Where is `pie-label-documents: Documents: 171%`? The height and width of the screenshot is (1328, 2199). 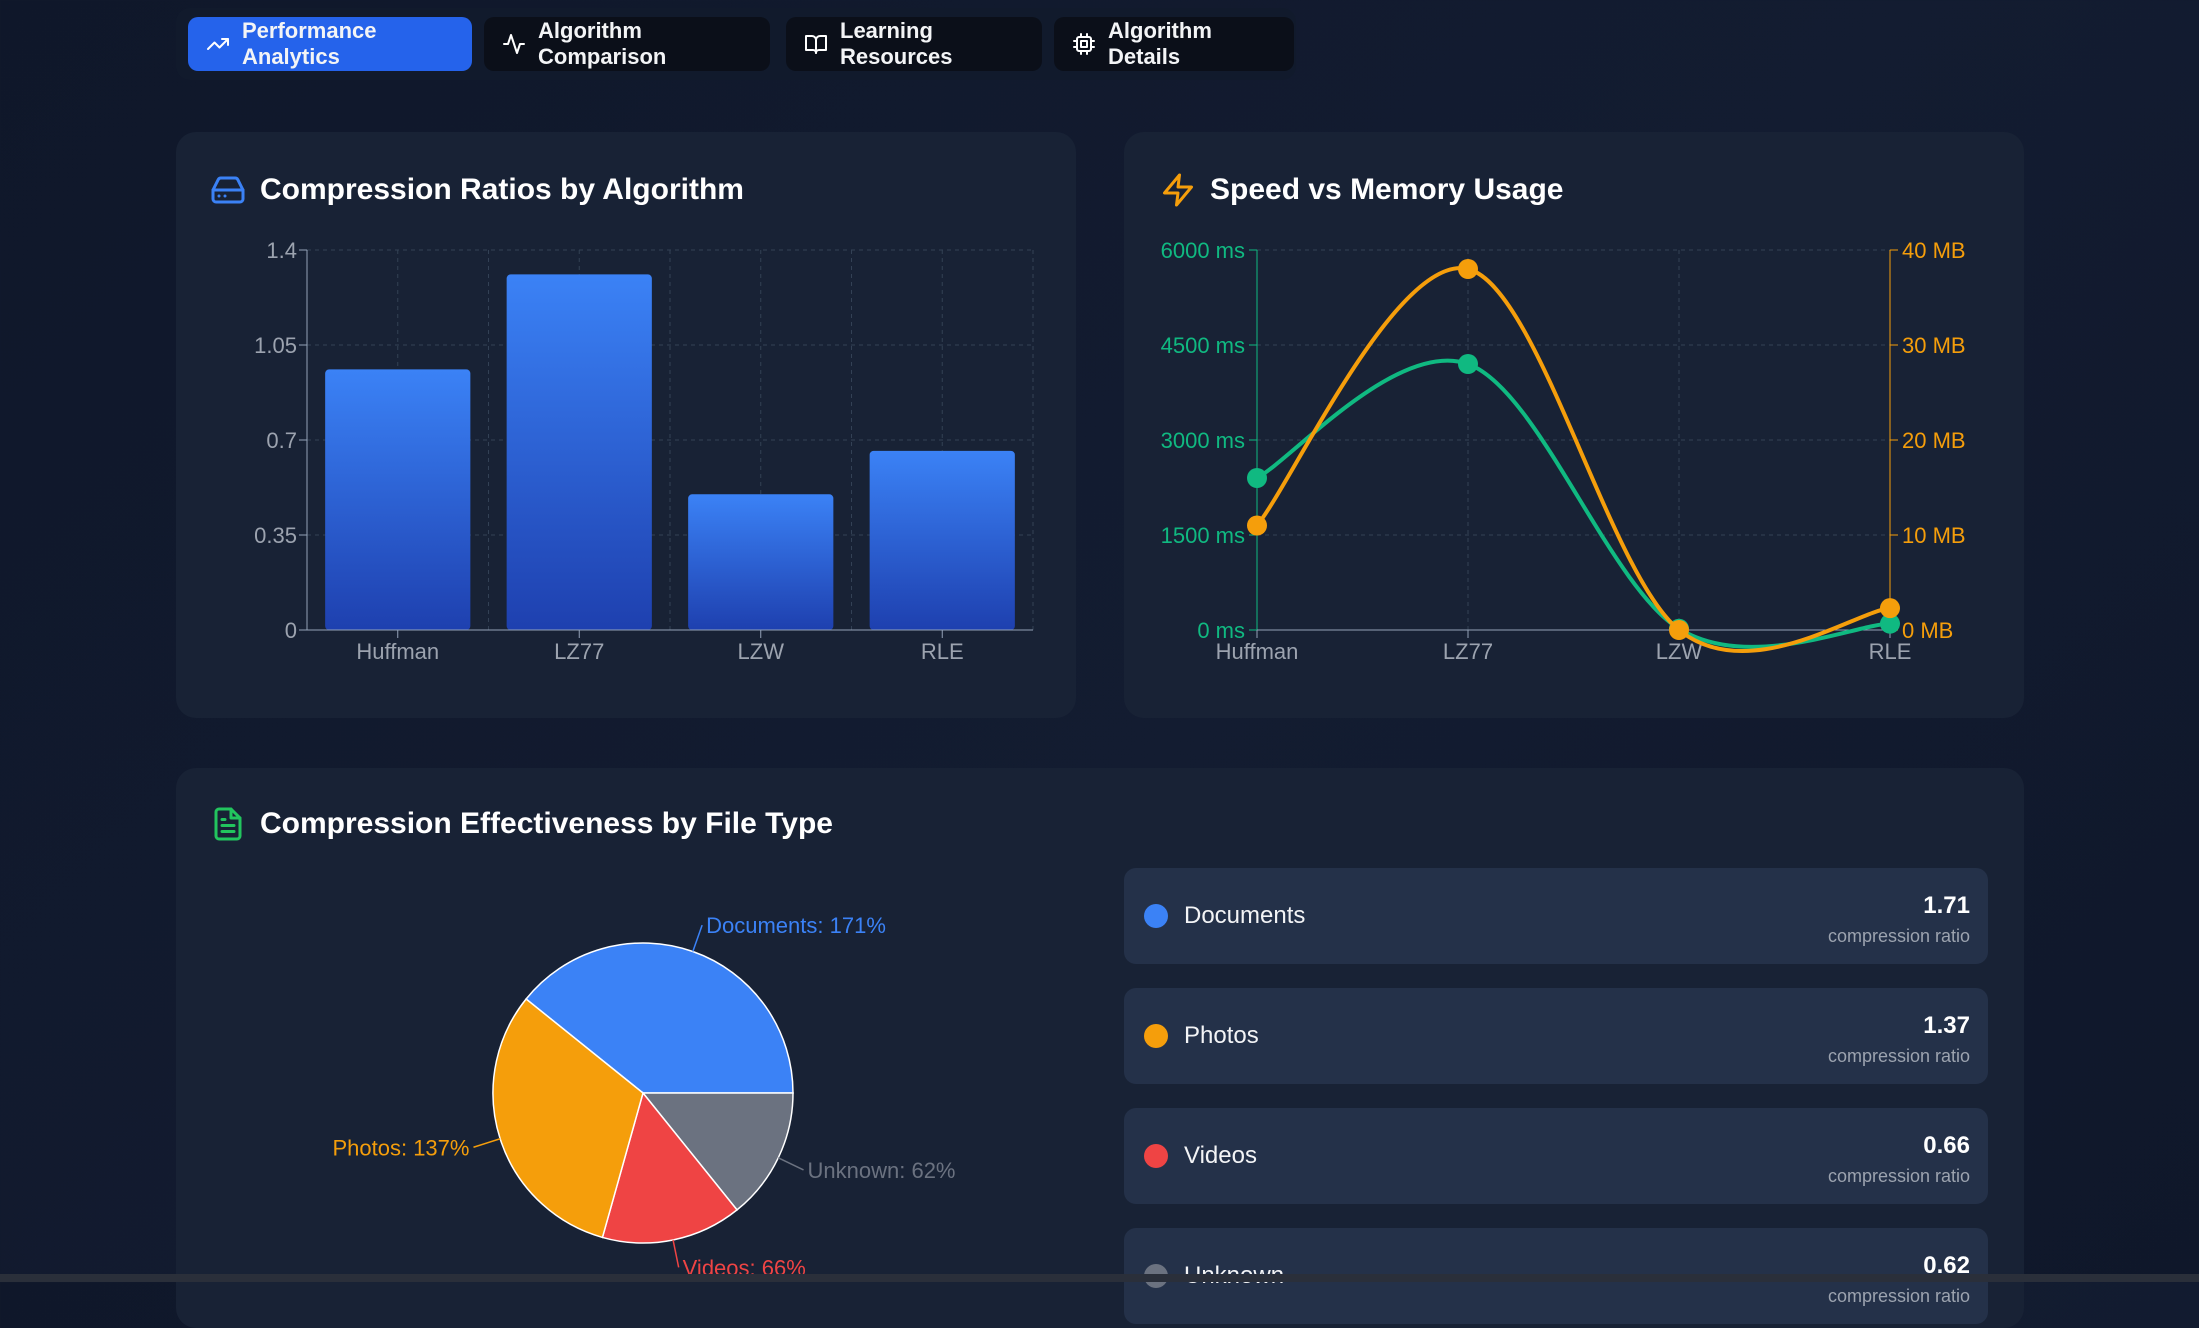
pie-label-documents: Documents: 171% is located at coordinates (796, 925).